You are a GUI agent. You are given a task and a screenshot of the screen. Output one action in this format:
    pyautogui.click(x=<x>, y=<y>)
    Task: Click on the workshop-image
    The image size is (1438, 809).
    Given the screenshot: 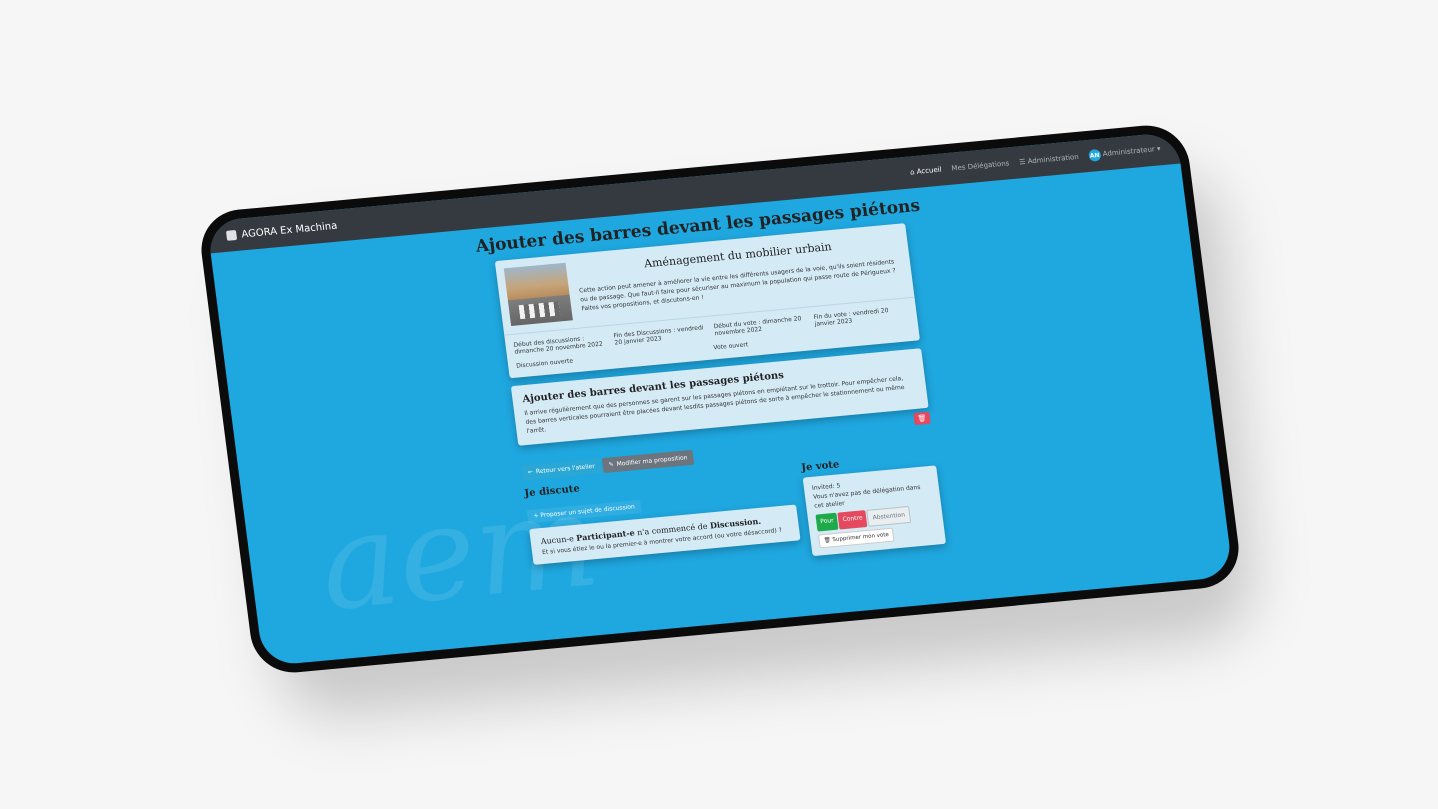 What is the action you would take?
    pyautogui.click(x=538, y=294)
    